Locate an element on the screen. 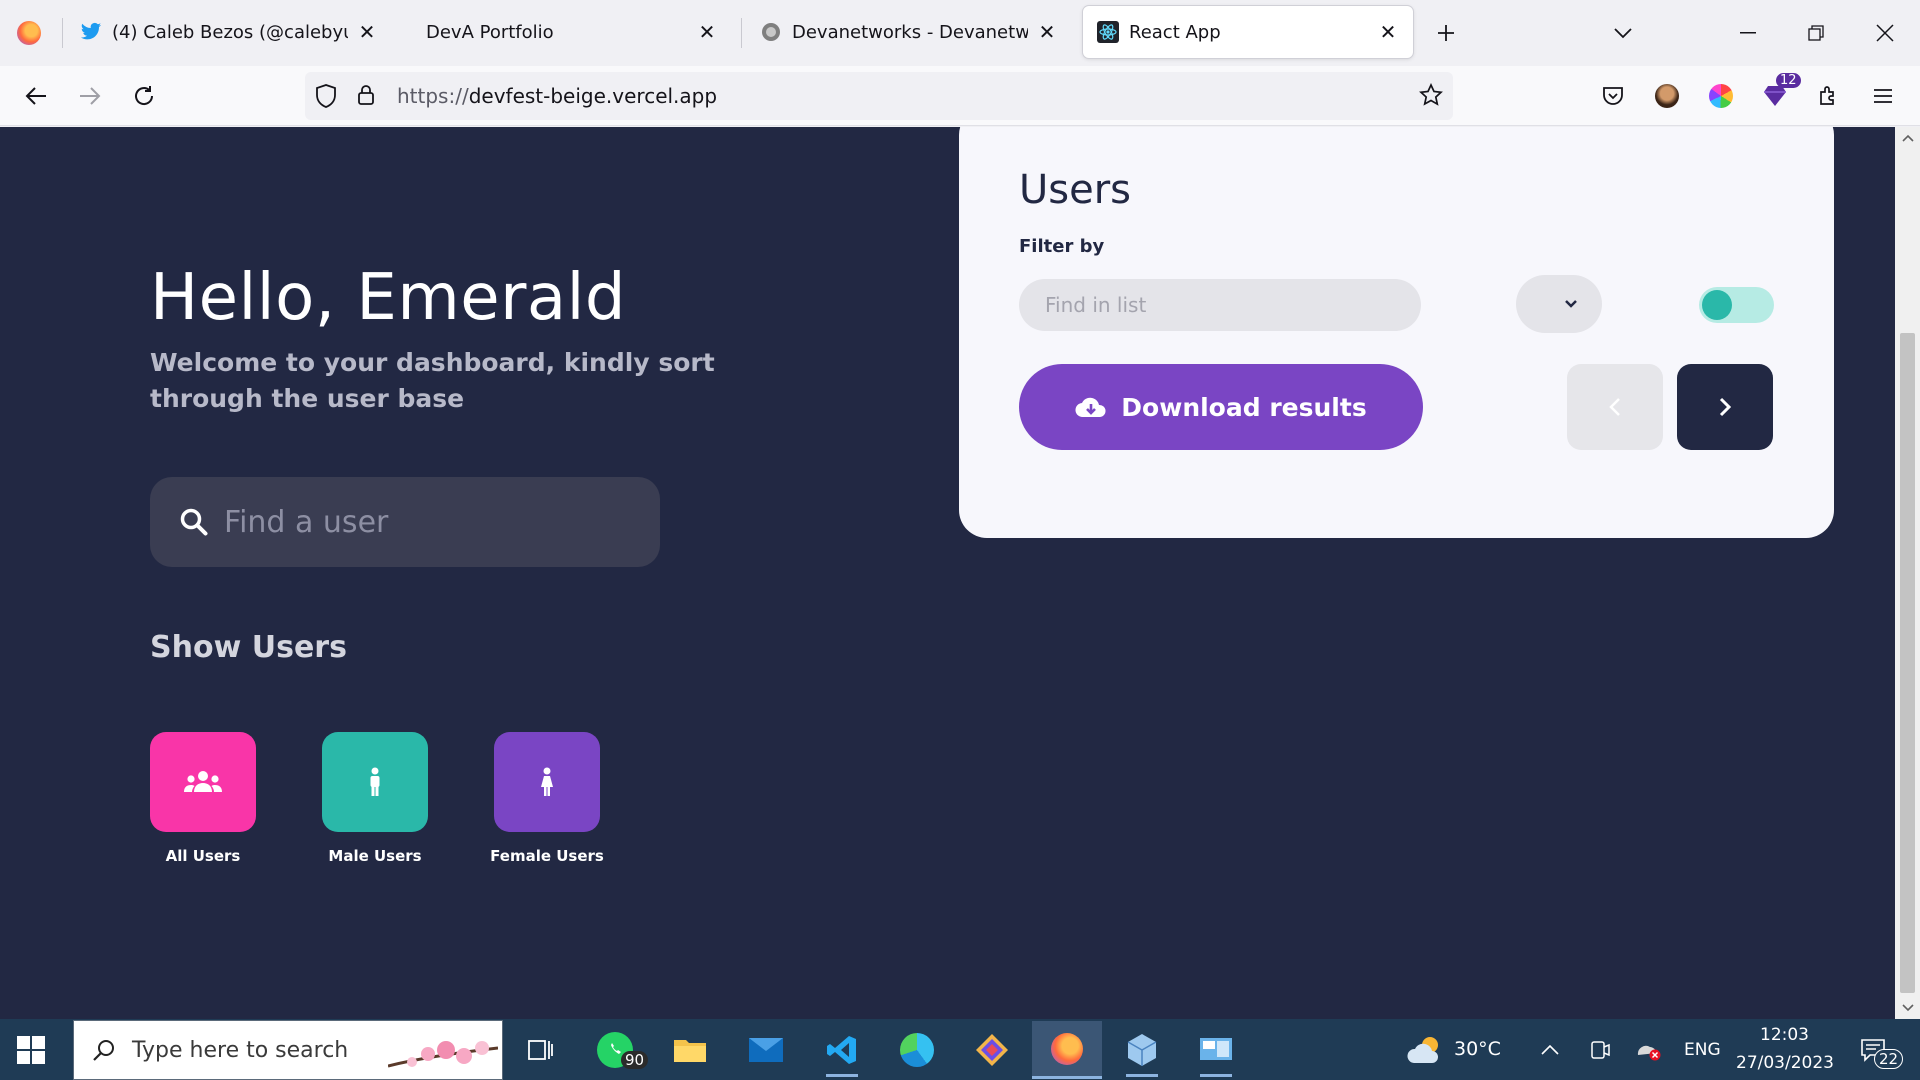 Image resolution: width=1920 pixels, height=1080 pixels. chevron-up-icon is located at coordinates (1550, 1050).